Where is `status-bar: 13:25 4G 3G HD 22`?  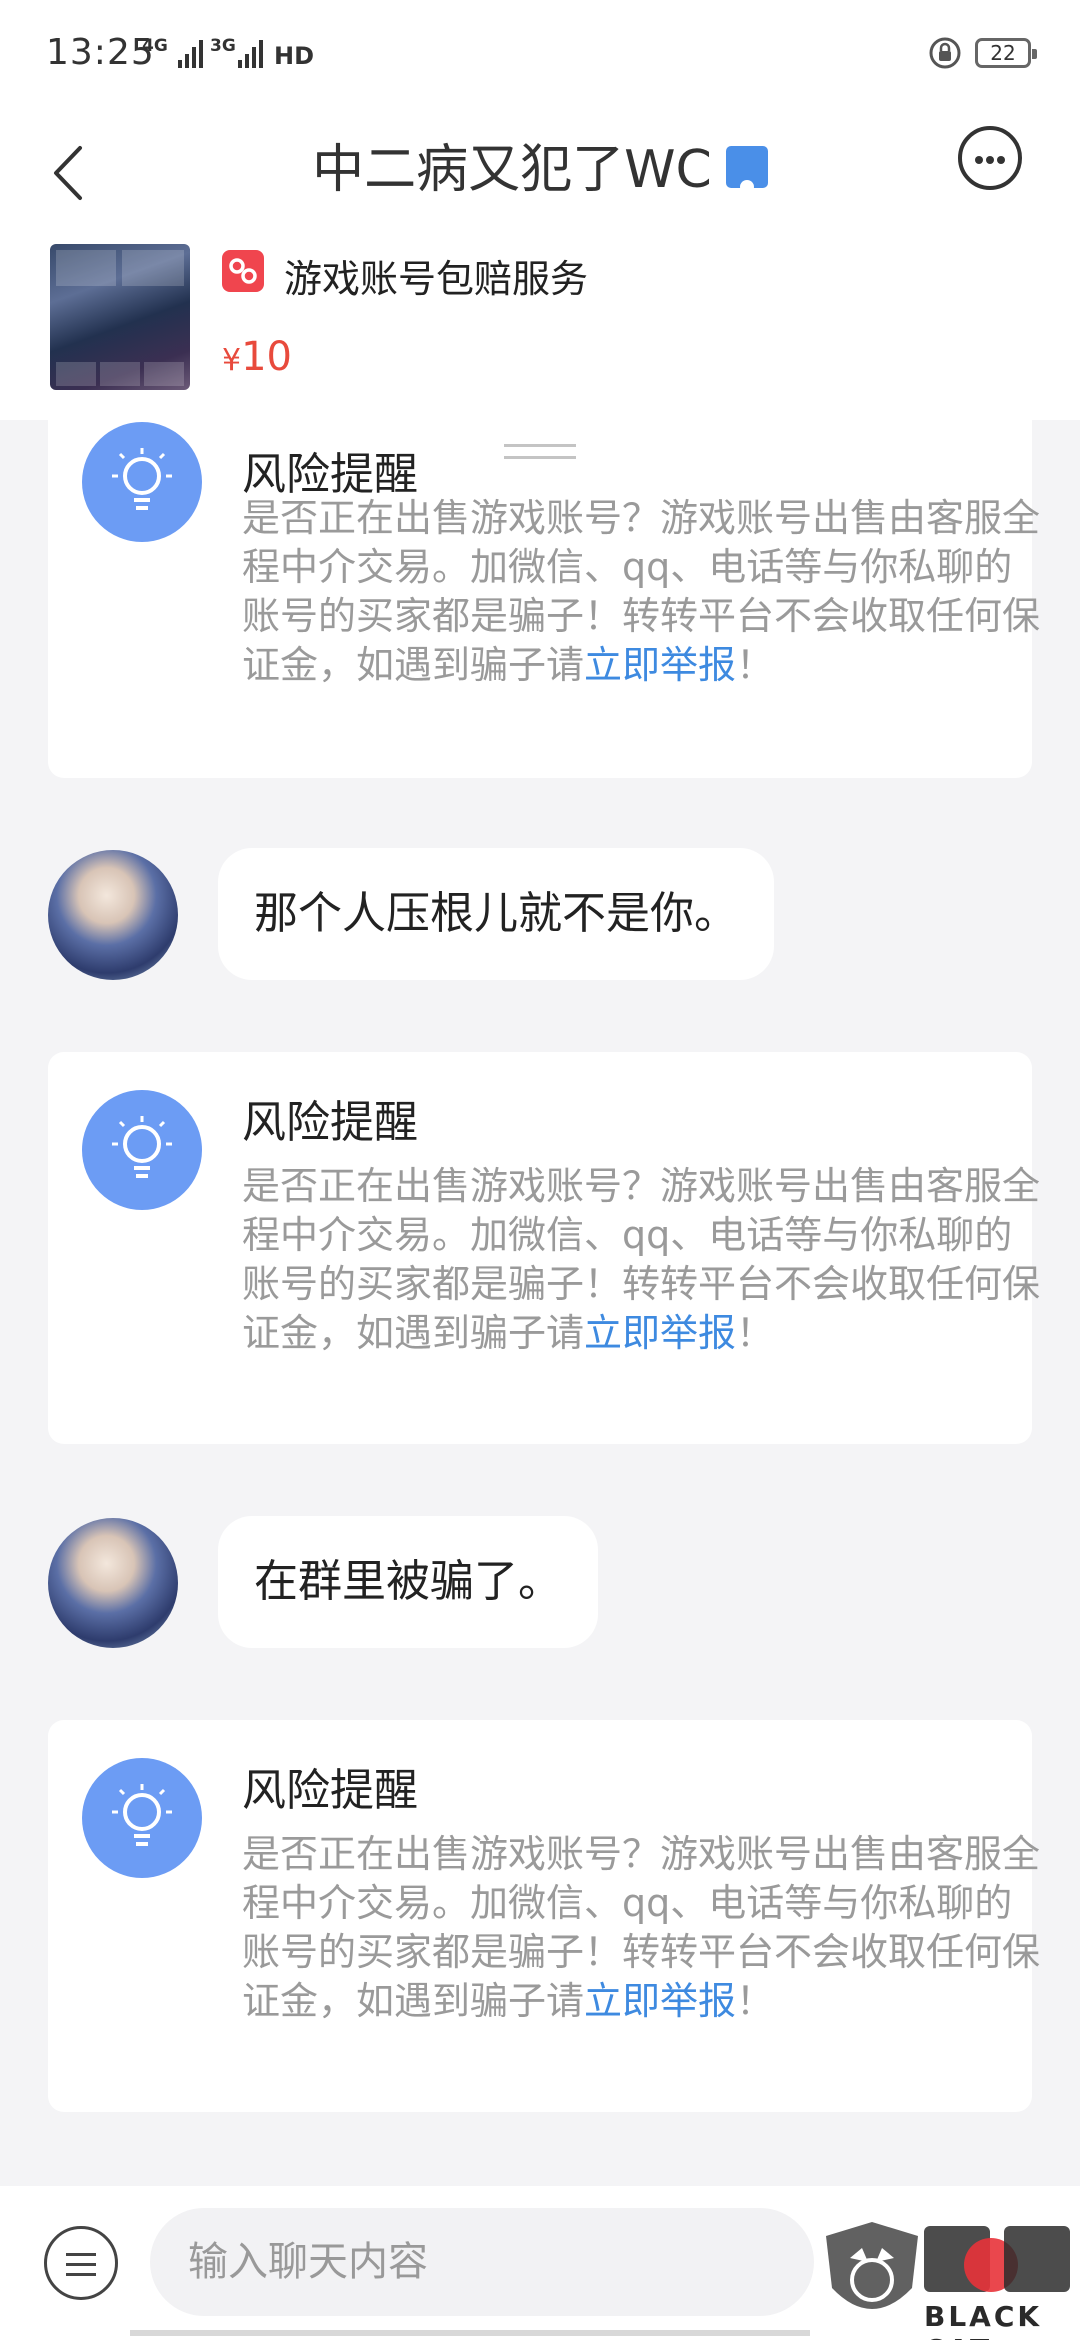
status-bar: 13:25 4G 3G HD 22 is located at coordinates (540, 56).